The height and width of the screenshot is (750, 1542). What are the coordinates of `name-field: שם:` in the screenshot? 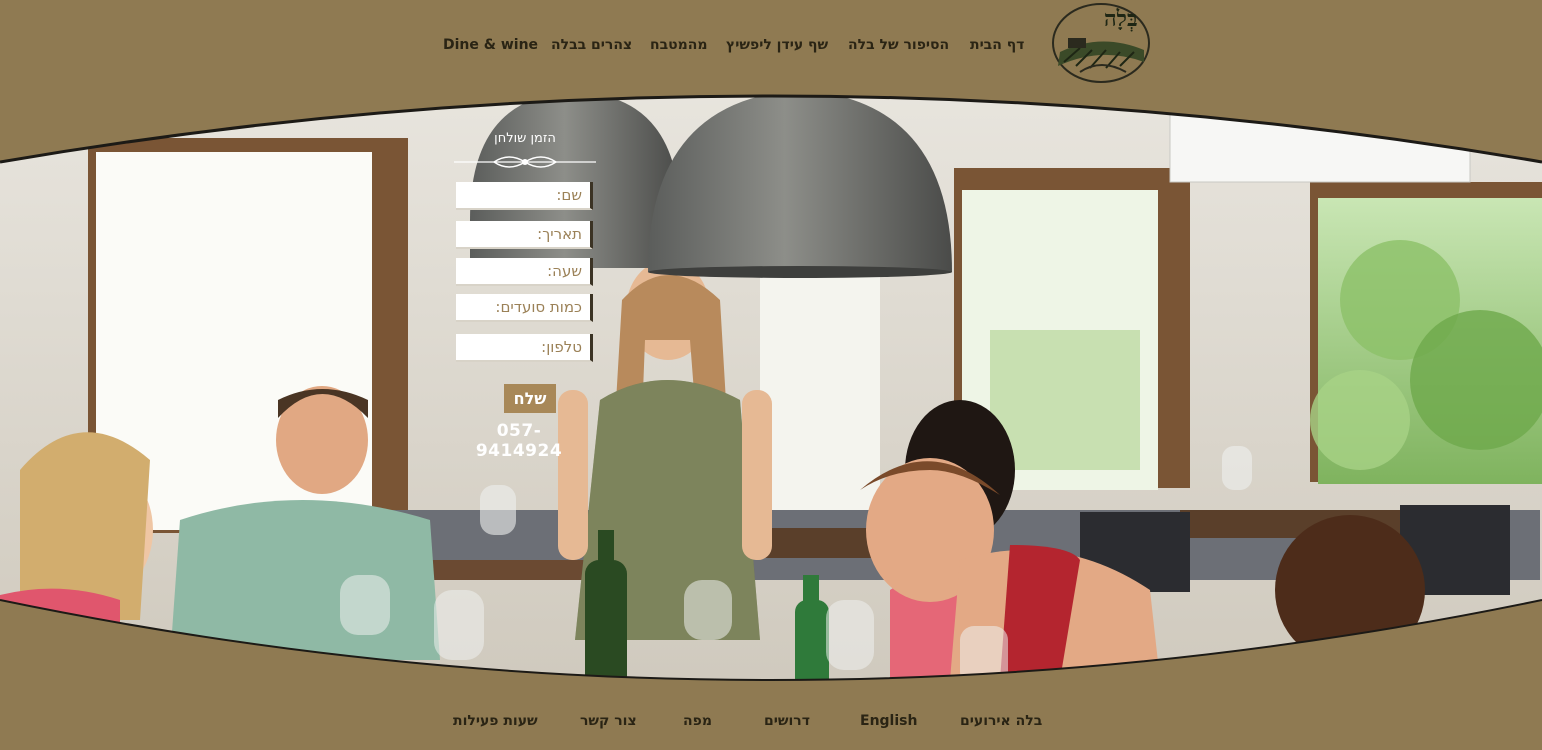 It's located at (524, 196).